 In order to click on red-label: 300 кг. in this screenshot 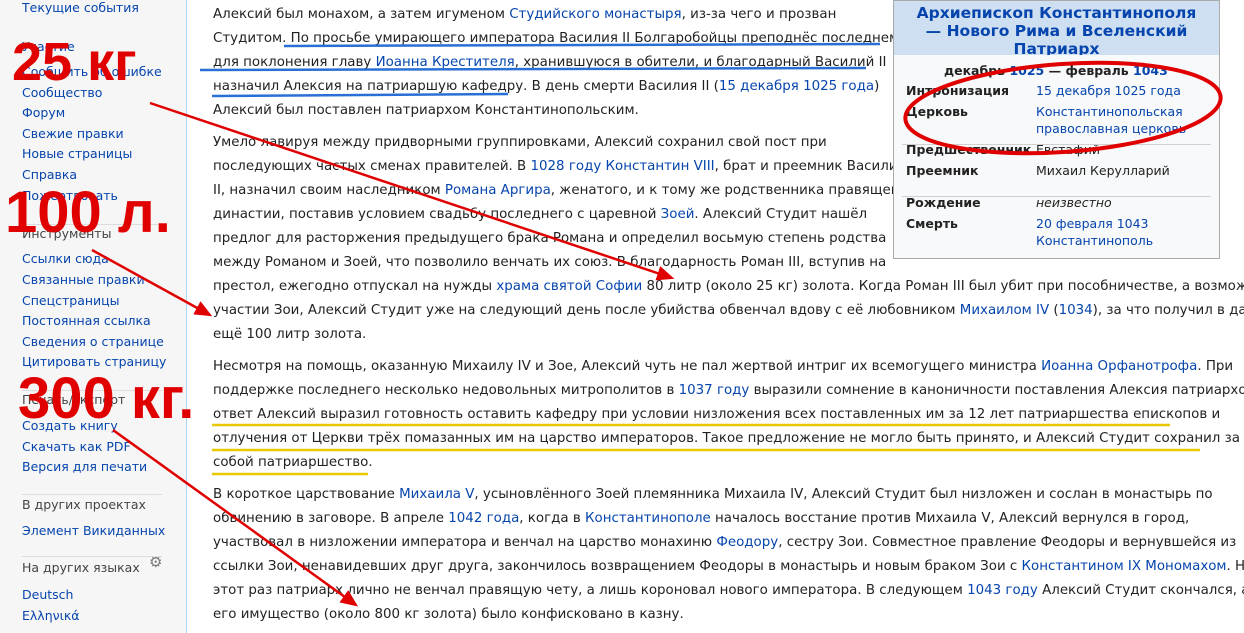, I will do `click(106, 398)`.